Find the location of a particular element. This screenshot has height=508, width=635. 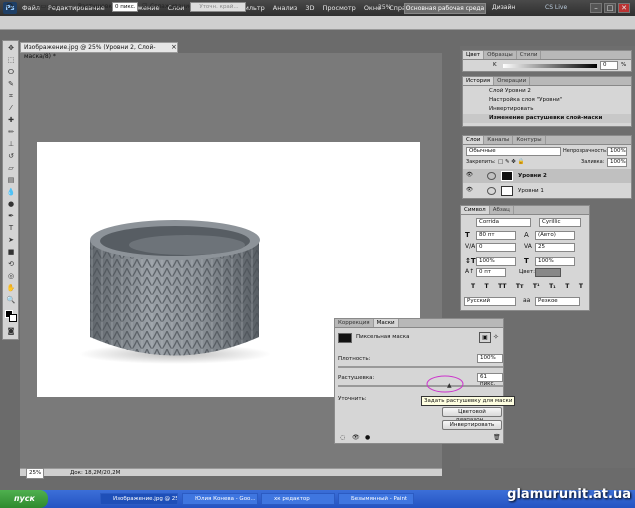

menu-view: Просмотр is located at coordinates (338, 8).